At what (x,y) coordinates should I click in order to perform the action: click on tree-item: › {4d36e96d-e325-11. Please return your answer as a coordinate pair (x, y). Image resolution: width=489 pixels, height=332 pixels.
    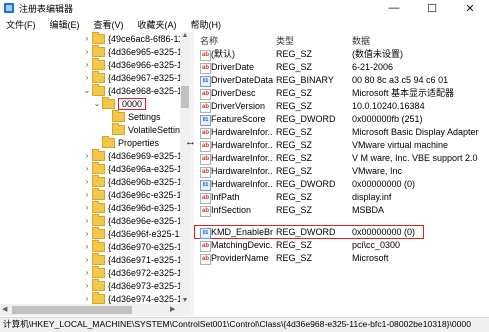
    Looking at the image, I should click on (134, 207).